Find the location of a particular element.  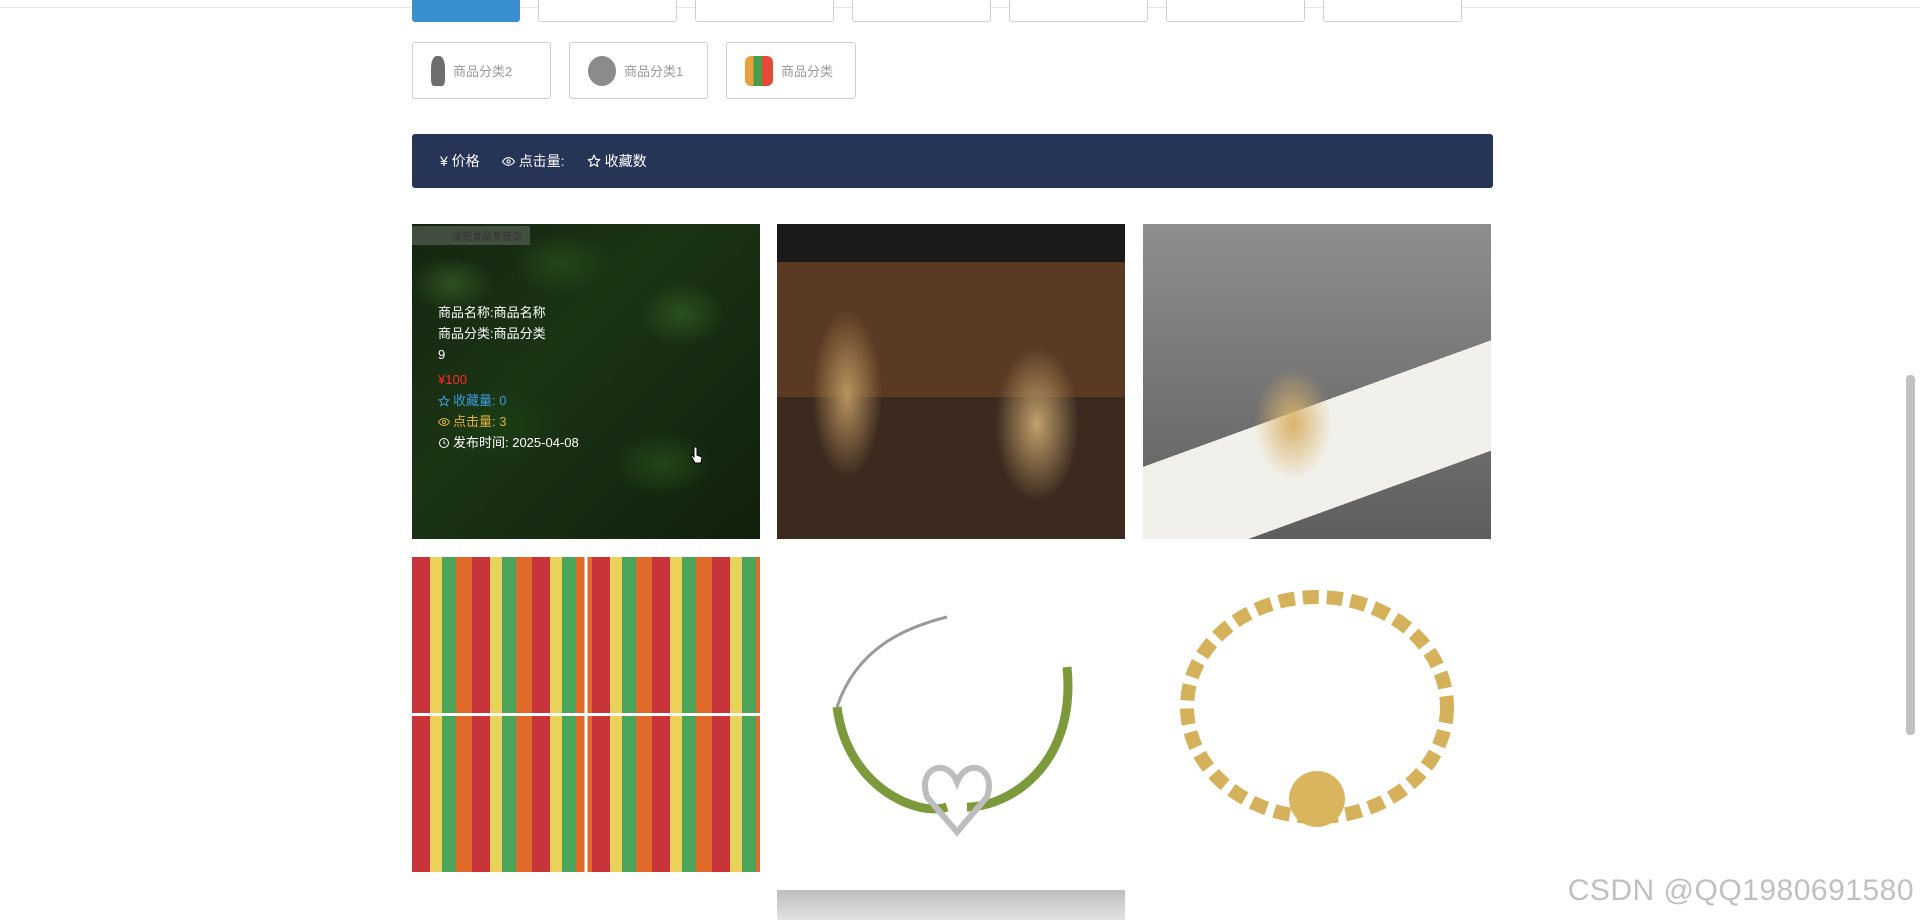

product-count: 9 is located at coordinates (442, 354).